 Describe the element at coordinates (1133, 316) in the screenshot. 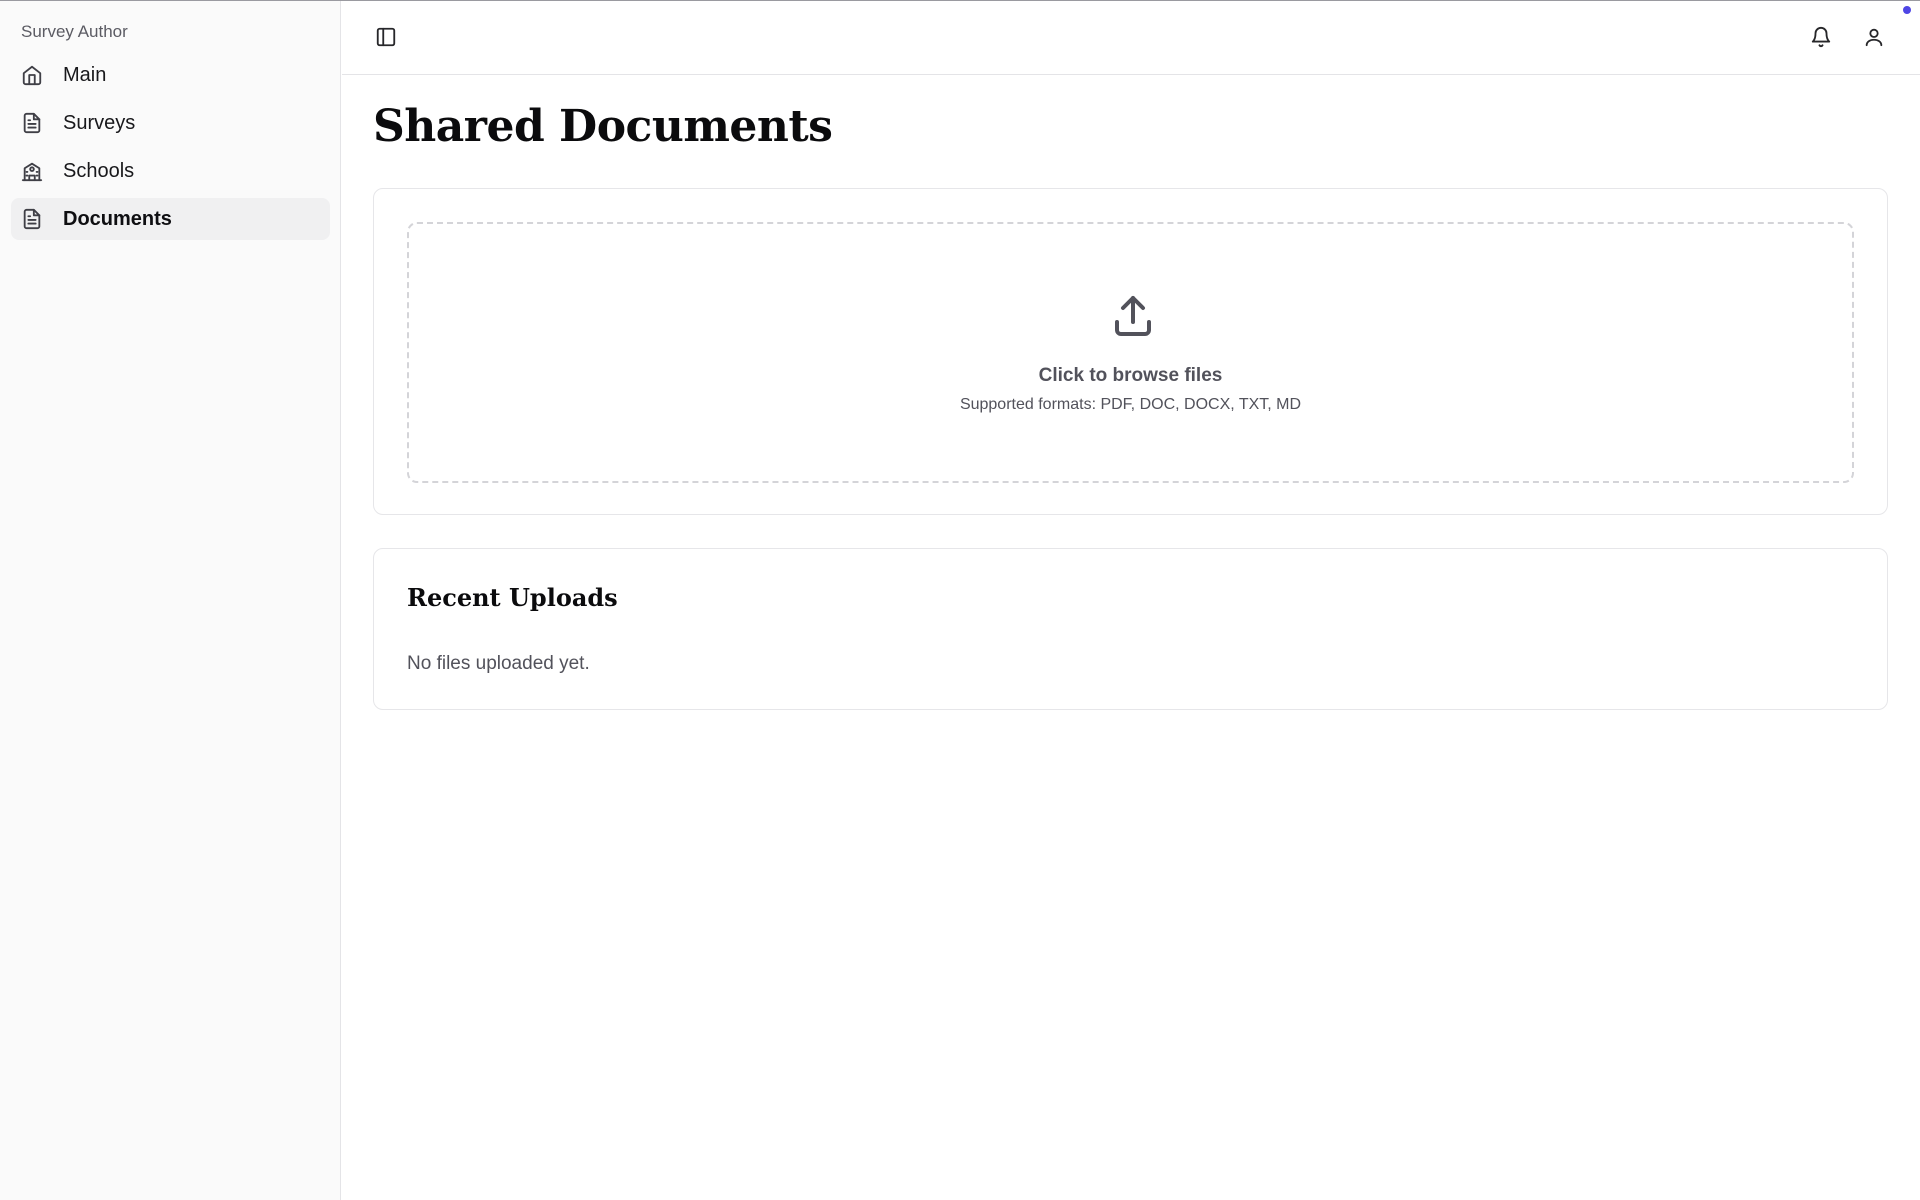

I see `upload-icon` at that location.